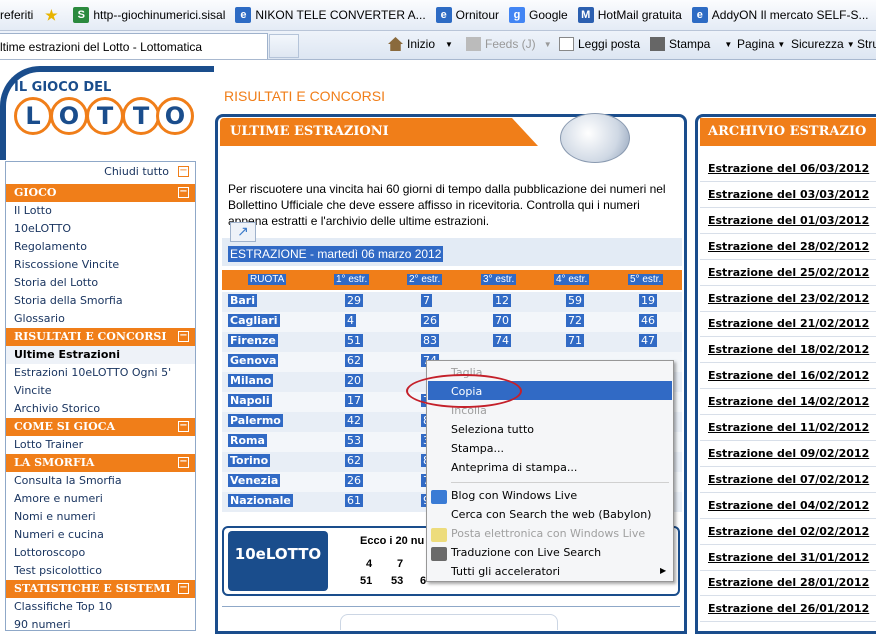 The width and height of the screenshot is (876, 634). What do you see at coordinates (100, 571) in the screenshot?
I see `sidebar-item: Test psicolottico` at bounding box center [100, 571].